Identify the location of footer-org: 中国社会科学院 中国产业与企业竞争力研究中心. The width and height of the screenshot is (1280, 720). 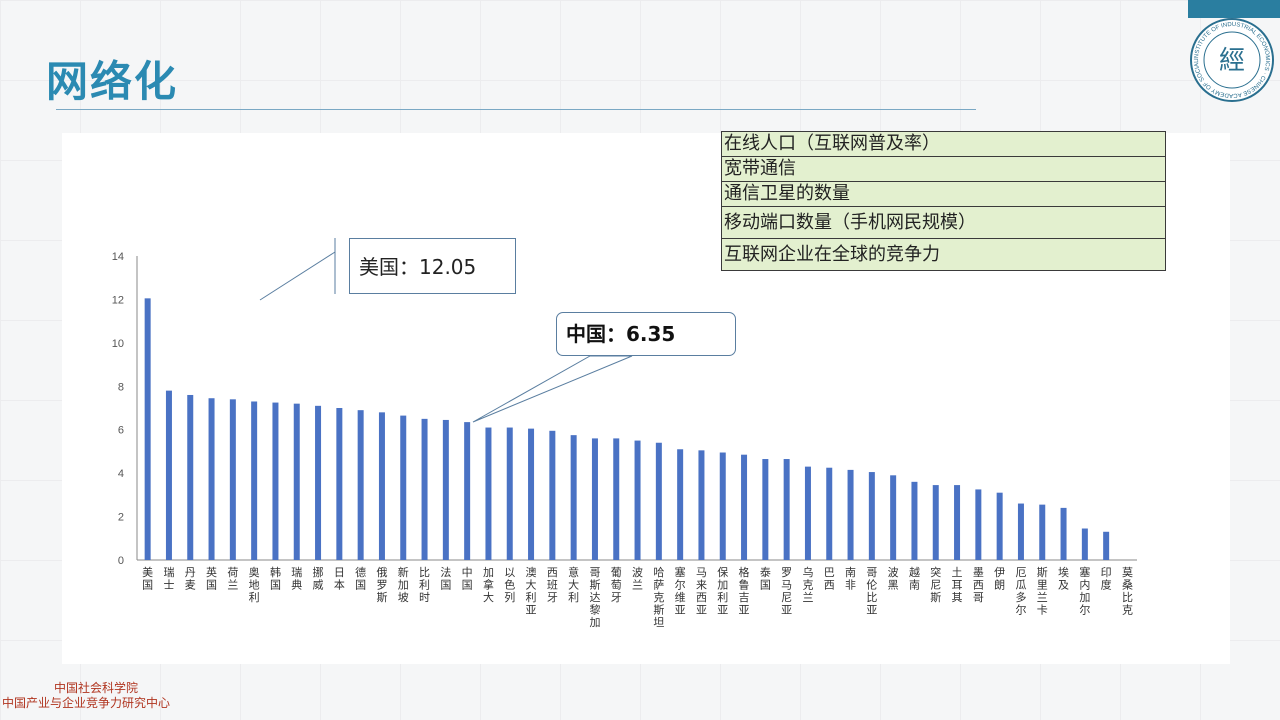
(86, 696).